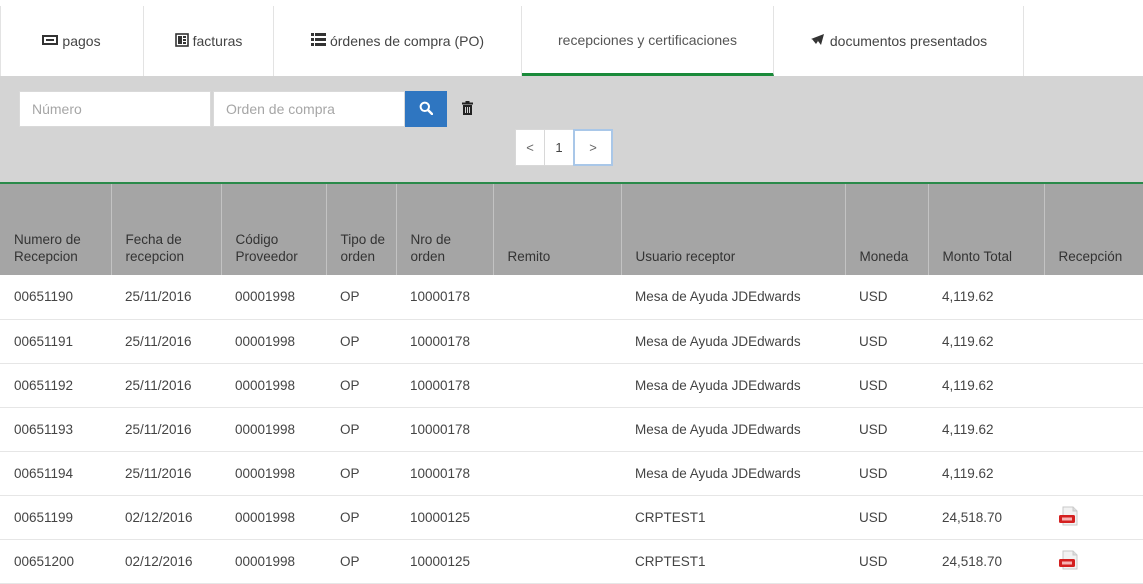 The width and height of the screenshot is (1143, 584). Describe the element at coordinates (818, 41) in the screenshot. I see `send-icon` at that location.